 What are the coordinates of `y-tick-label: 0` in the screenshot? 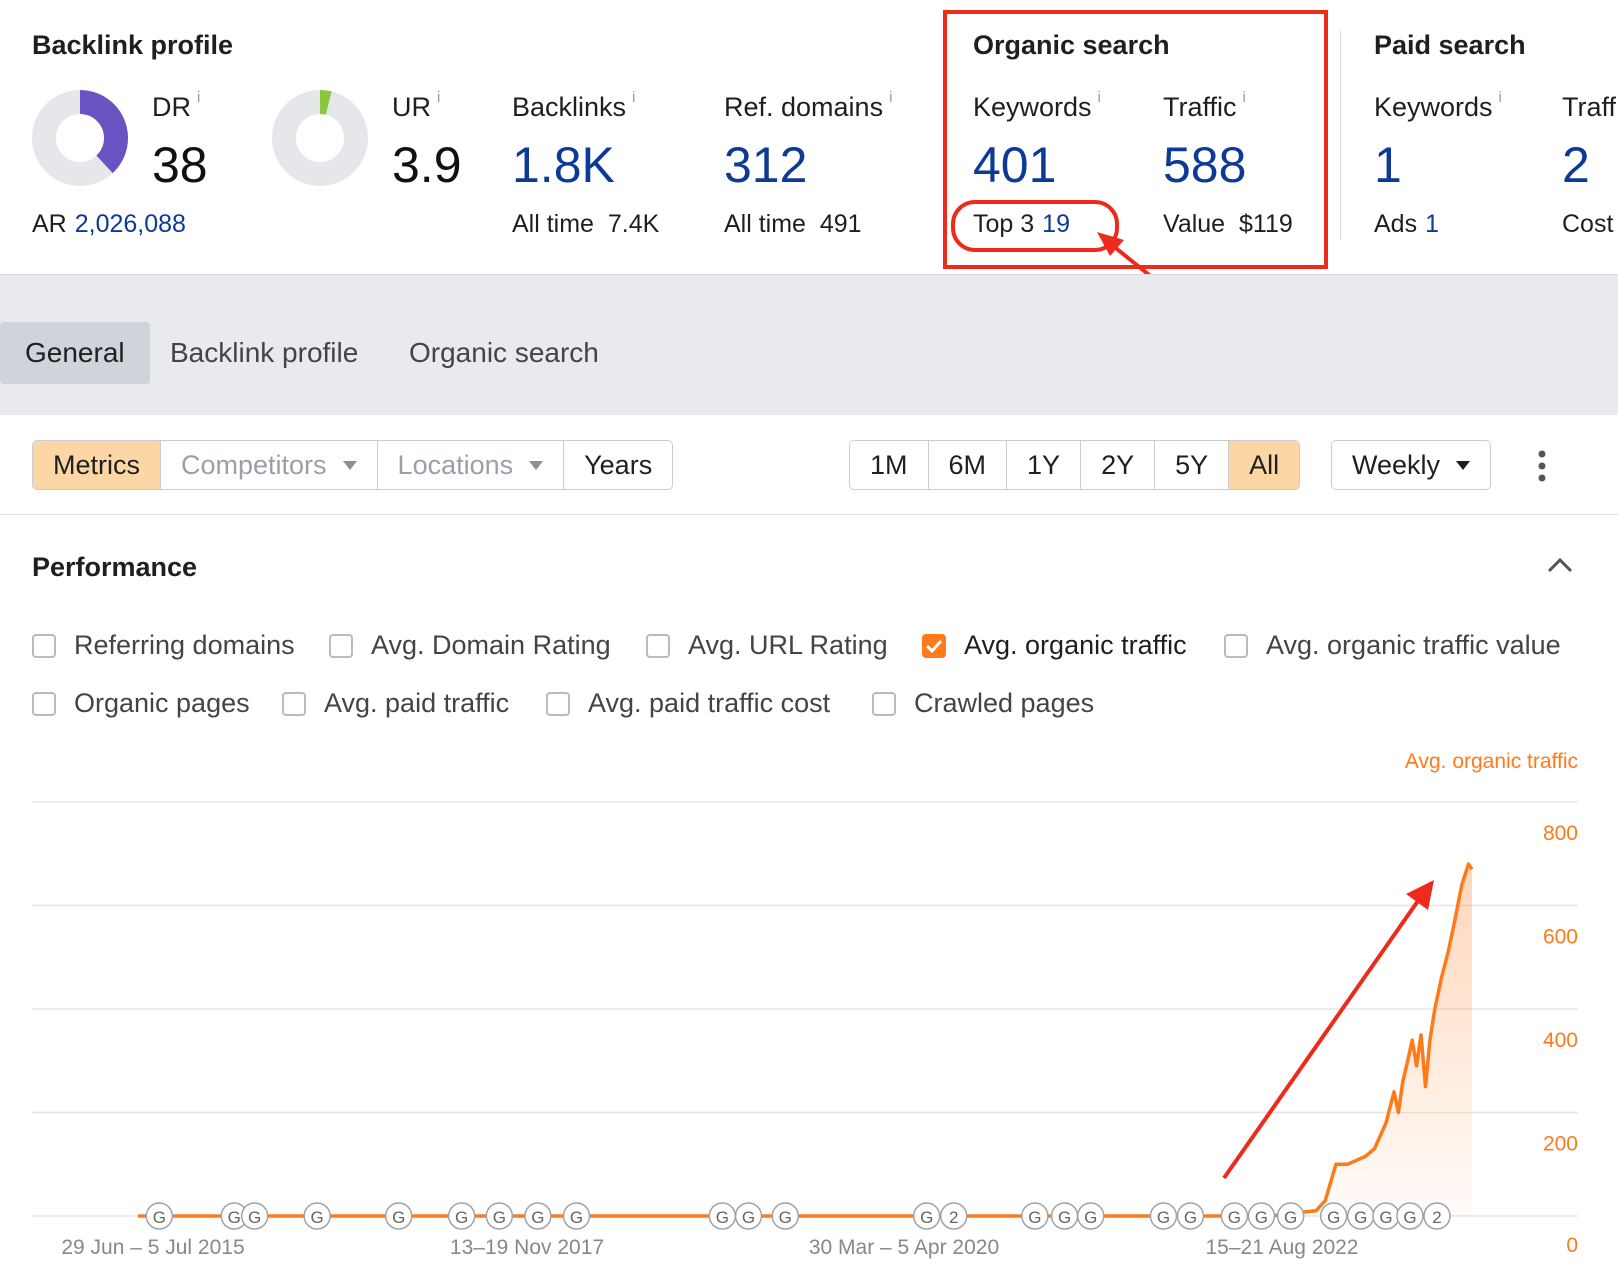 It's located at (1572, 1245).